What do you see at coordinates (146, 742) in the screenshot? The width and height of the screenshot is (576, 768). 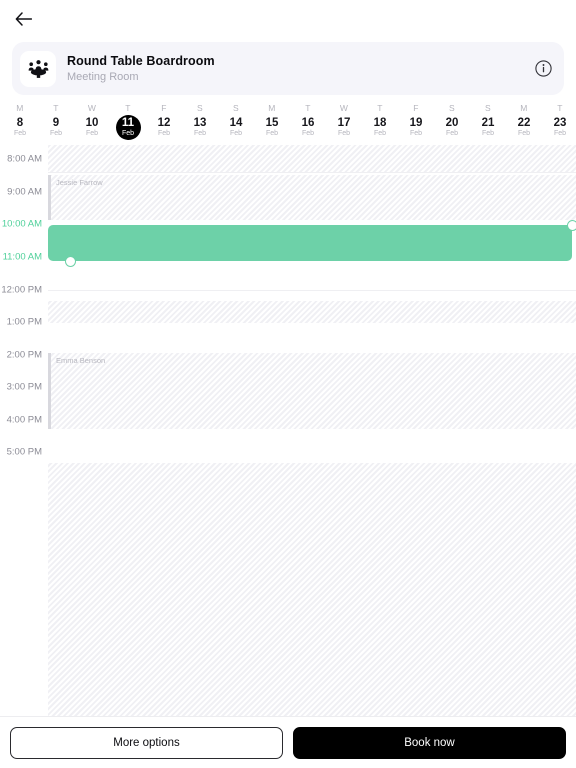 I see `more-options-button: More options` at bounding box center [146, 742].